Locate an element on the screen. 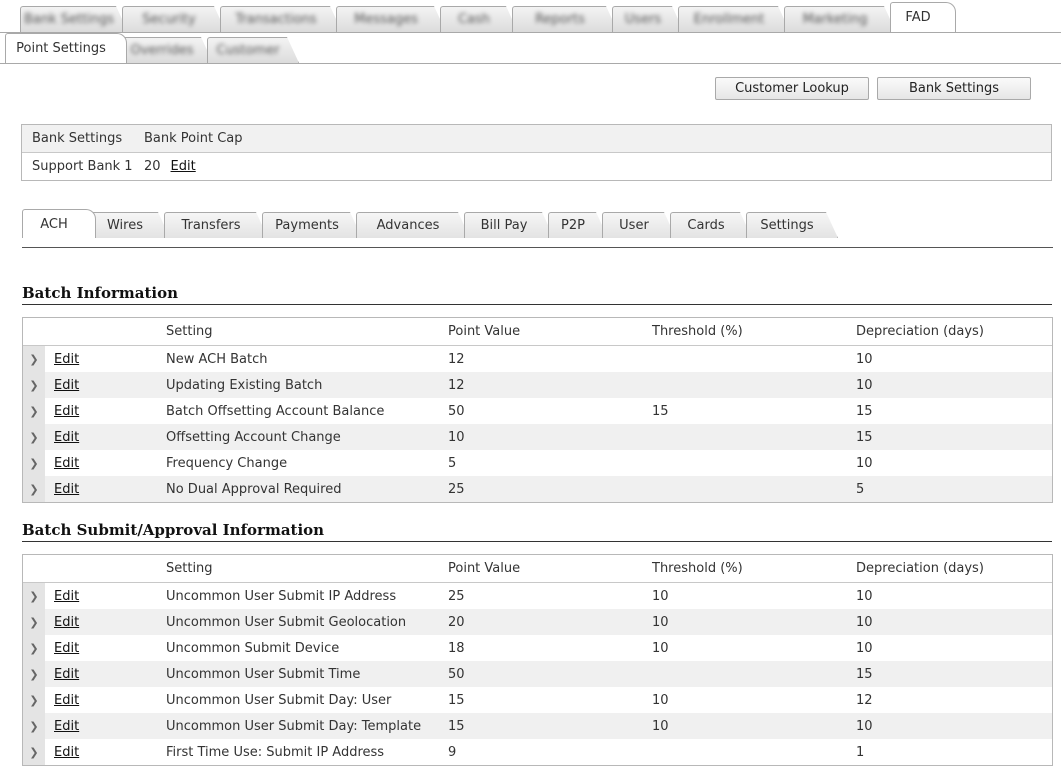 The image size is (1061, 767). sub-tab-divider is located at coordinates (530, 63).